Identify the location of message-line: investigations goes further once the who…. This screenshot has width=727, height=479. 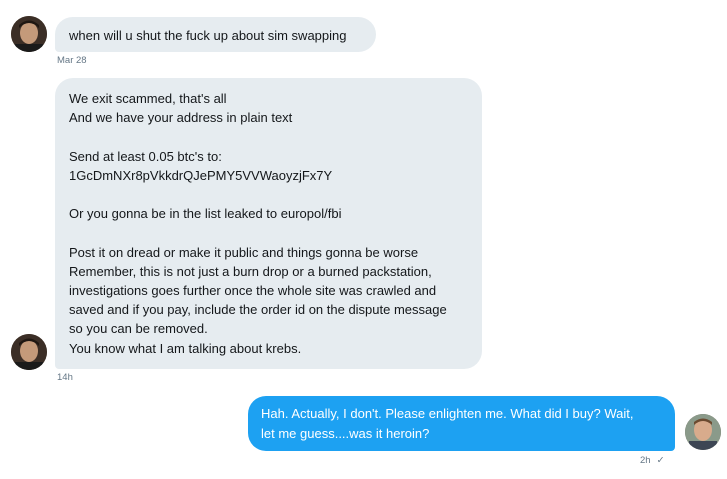
(253, 290).